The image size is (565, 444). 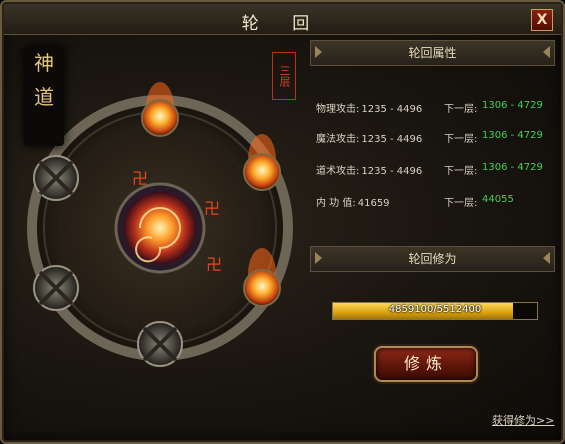 I want to click on attributes-header: 轮回属性, so click(x=432, y=53).